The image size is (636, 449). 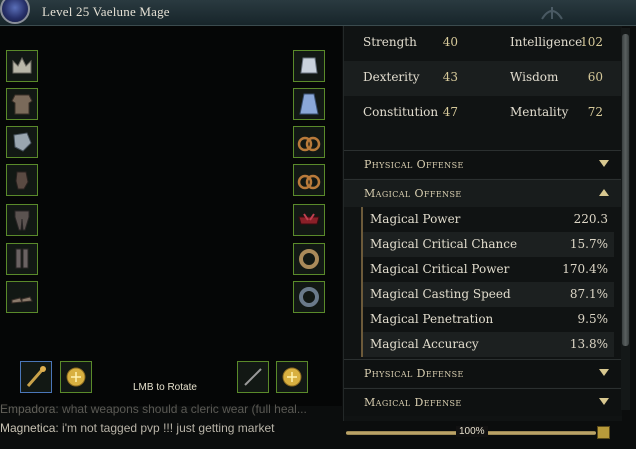 What do you see at coordinates (488, 344) in the screenshot?
I see `stat-row: Magical Accuracy 13.8%` at bounding box center [488, 344].